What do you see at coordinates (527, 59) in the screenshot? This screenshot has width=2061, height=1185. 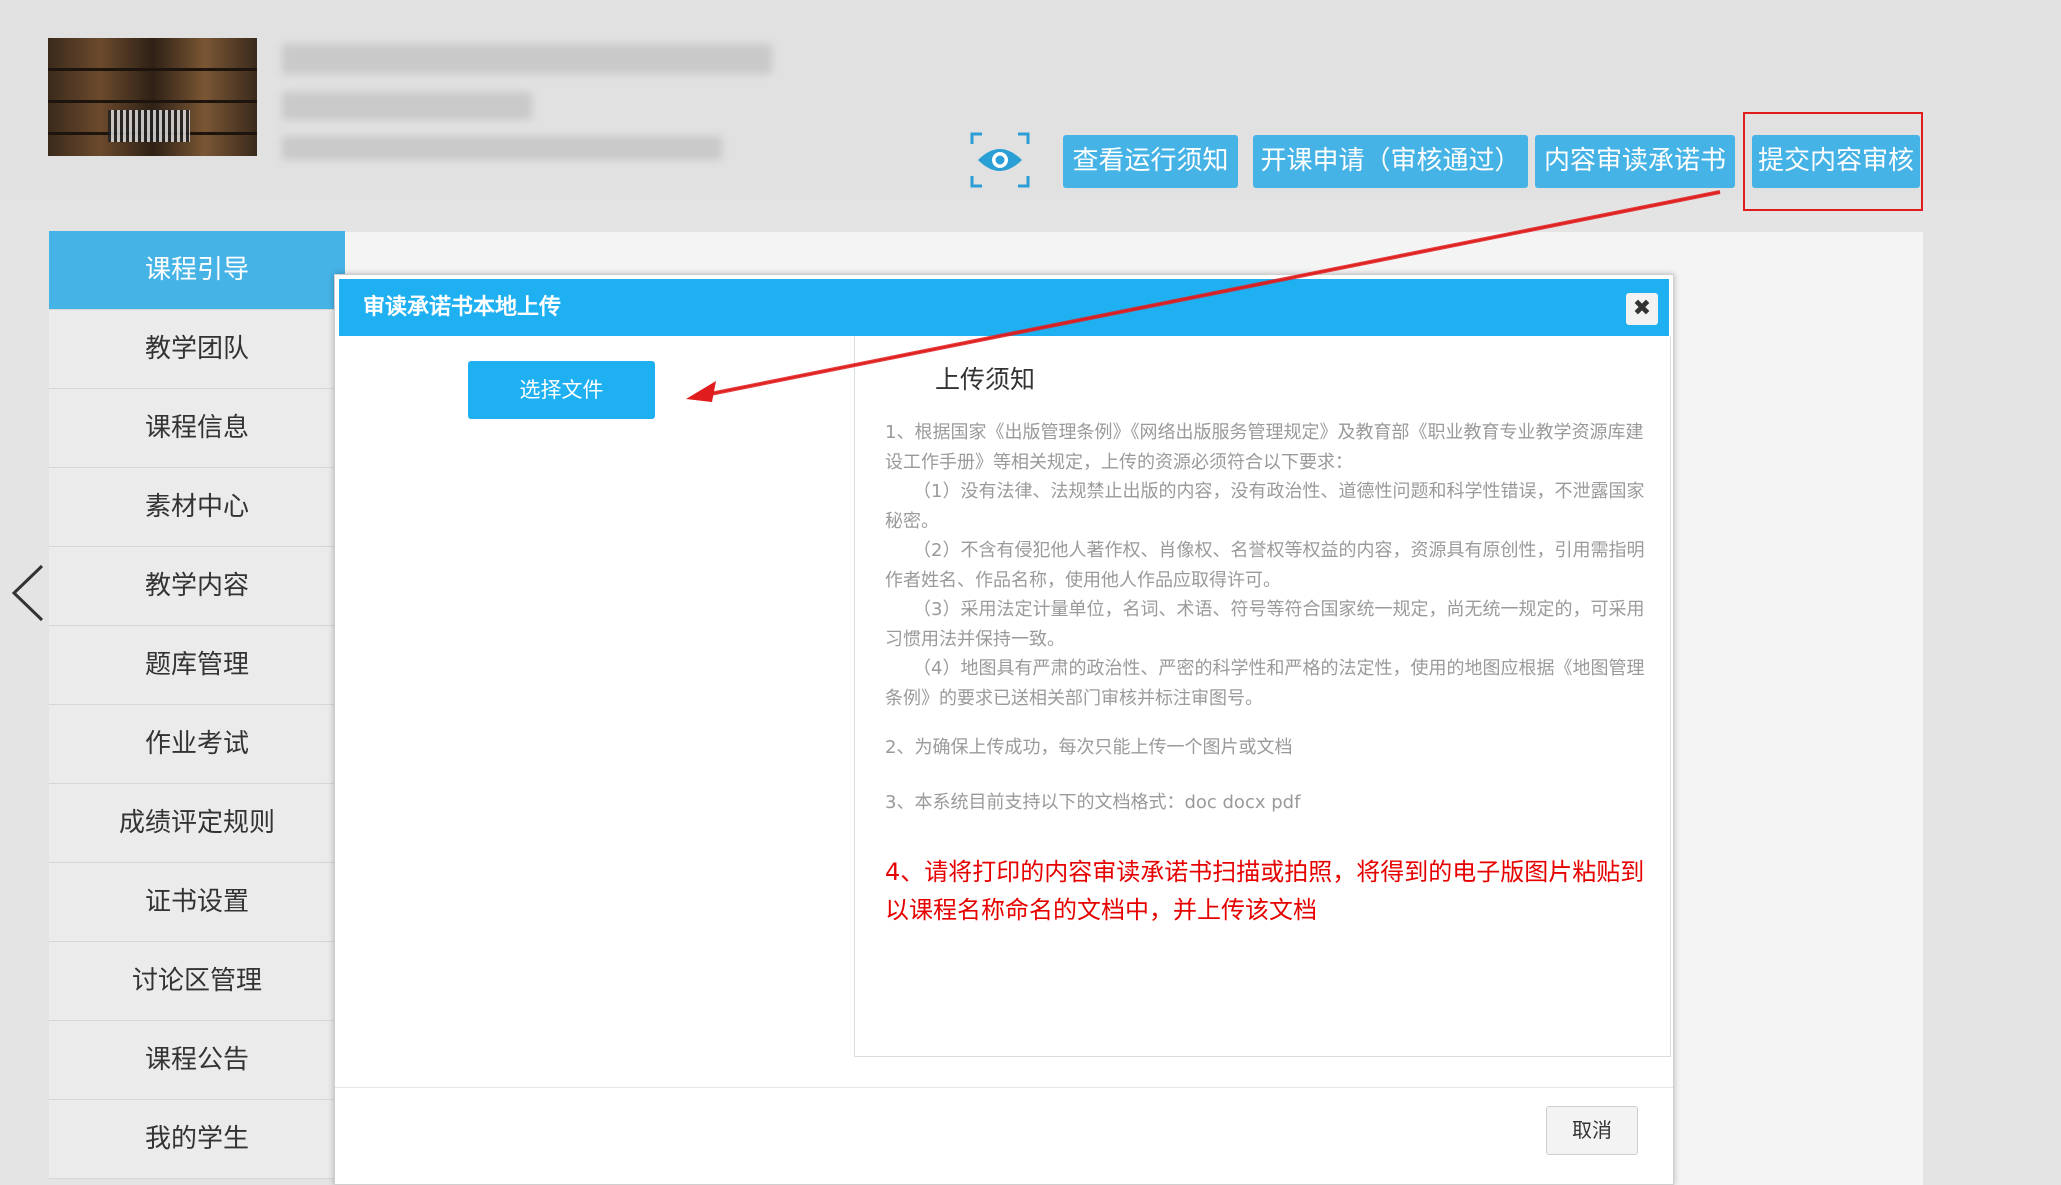 I see `course-title-blurred` at bounding box center [527, 59].